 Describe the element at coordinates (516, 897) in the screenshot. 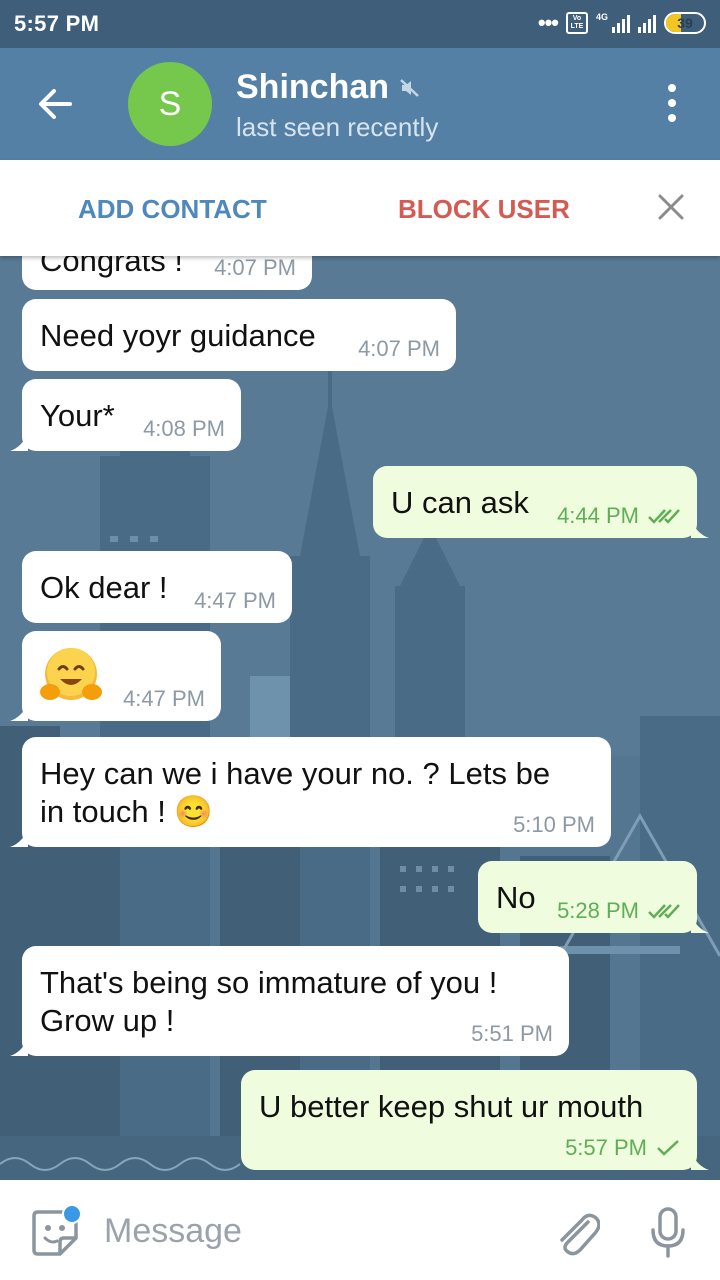

I see `message-text: No` at that location.